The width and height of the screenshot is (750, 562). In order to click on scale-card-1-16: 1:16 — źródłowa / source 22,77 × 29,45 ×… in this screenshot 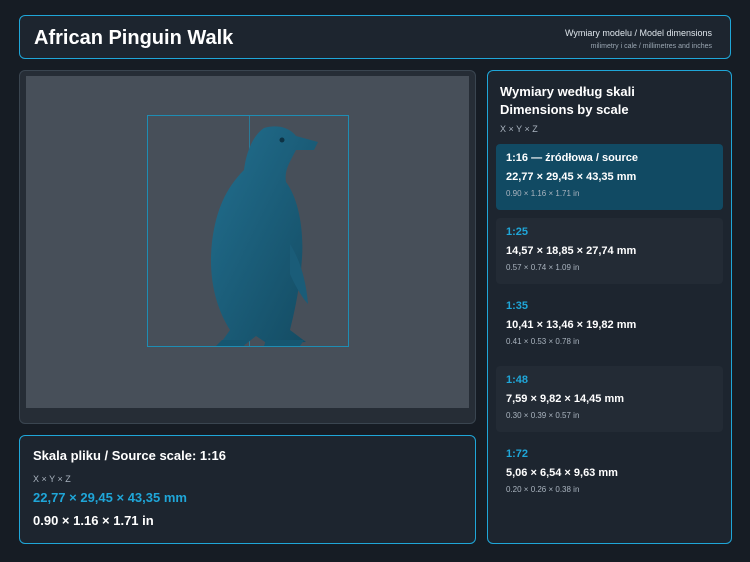, I will do `click(609, 177)`.